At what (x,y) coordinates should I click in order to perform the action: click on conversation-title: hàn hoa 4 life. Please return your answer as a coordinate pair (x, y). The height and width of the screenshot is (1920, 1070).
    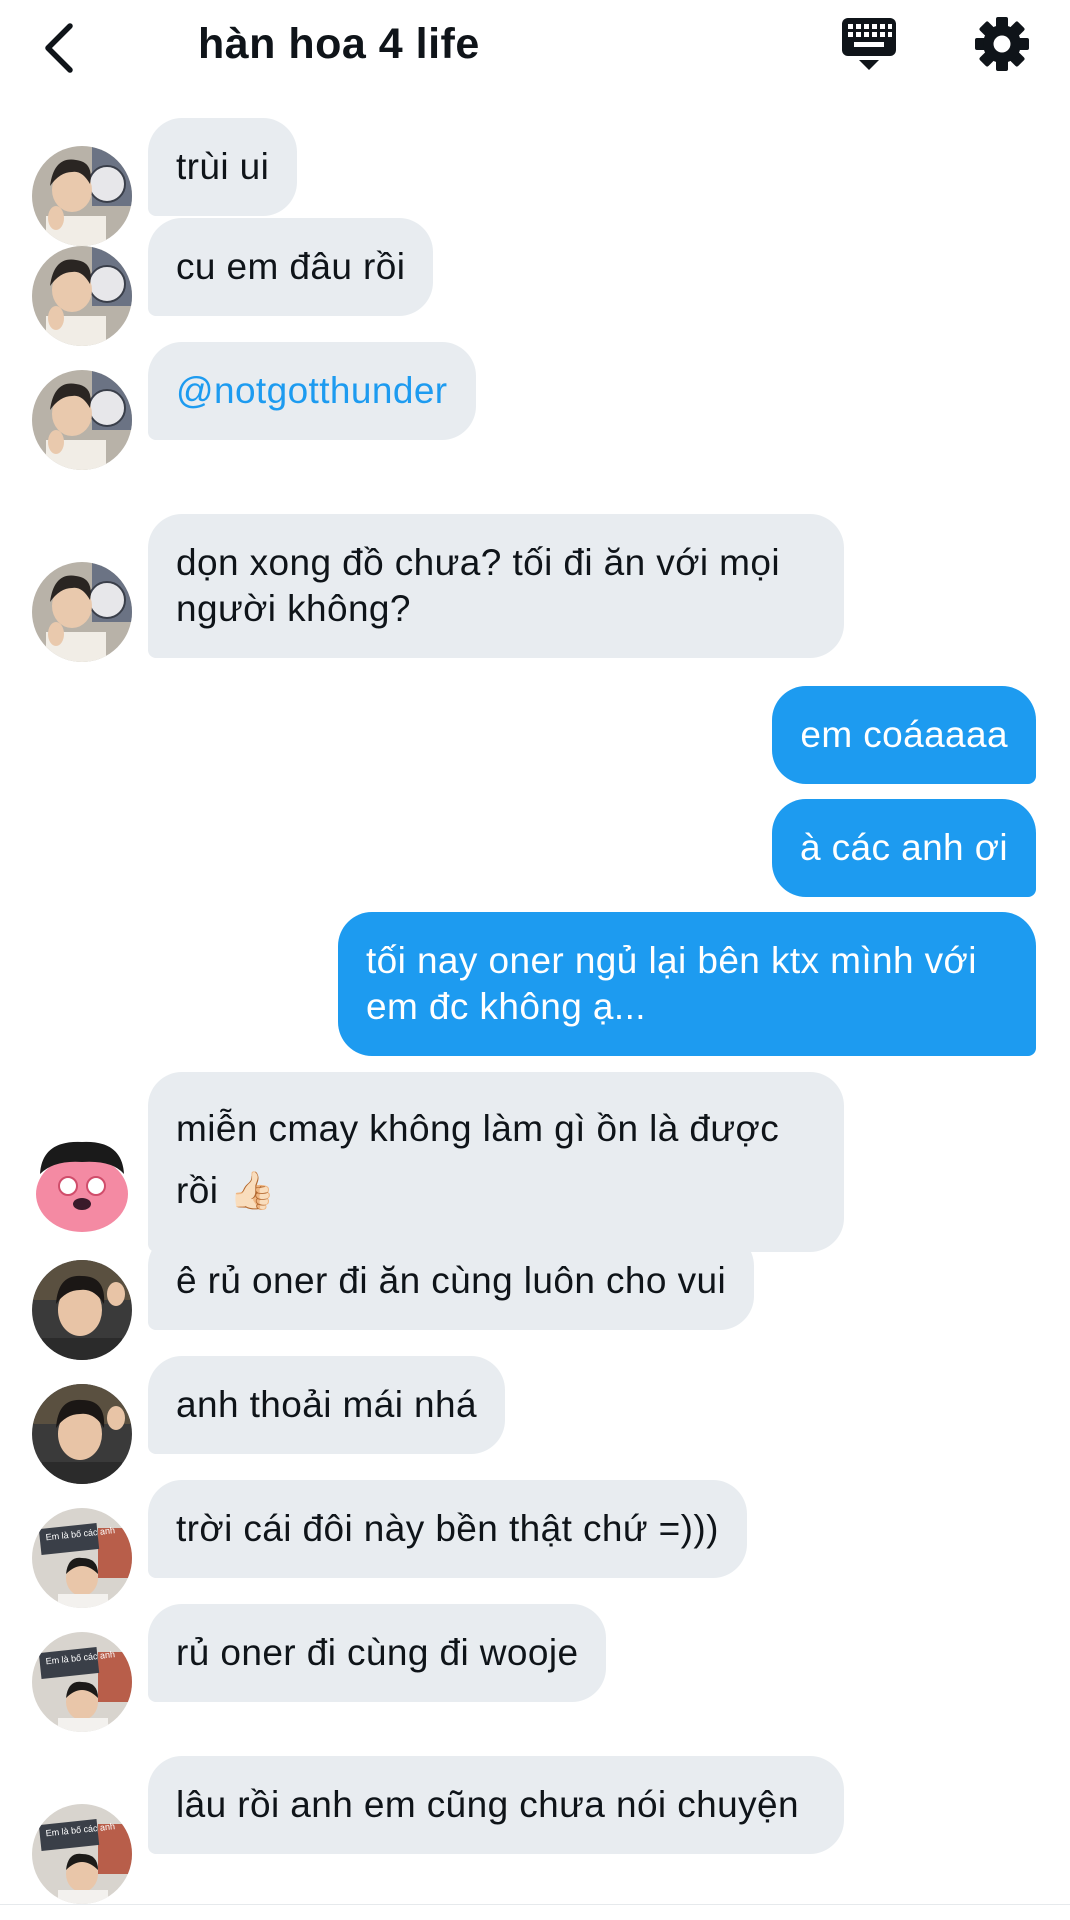
    Looking at the image, I should click on (339, 44).